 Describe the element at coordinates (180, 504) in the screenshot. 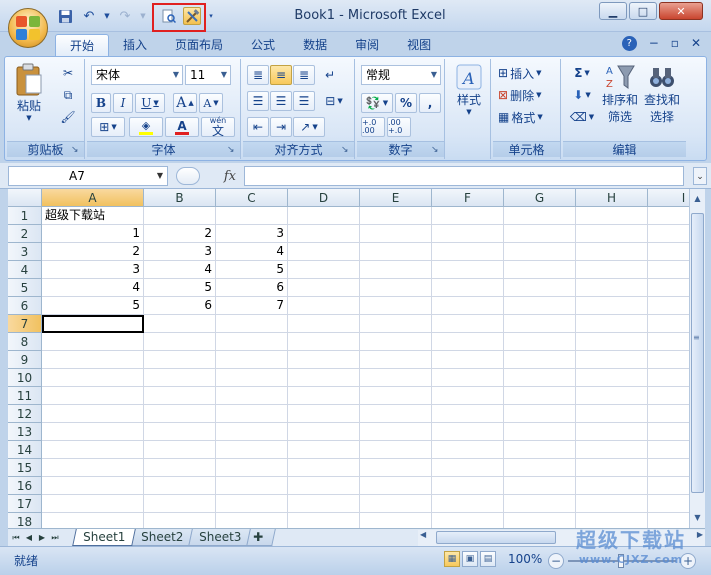

I see `cell-b17` at that location.